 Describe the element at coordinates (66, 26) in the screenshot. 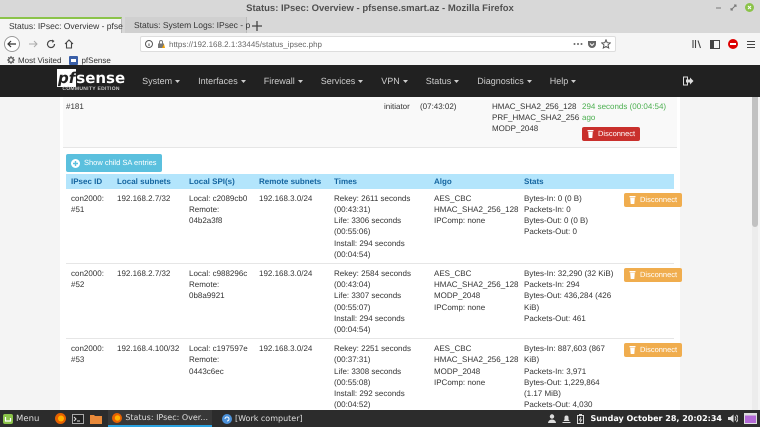

I see `tab-title: Status: IPsec: Overview - pfse` at that location.